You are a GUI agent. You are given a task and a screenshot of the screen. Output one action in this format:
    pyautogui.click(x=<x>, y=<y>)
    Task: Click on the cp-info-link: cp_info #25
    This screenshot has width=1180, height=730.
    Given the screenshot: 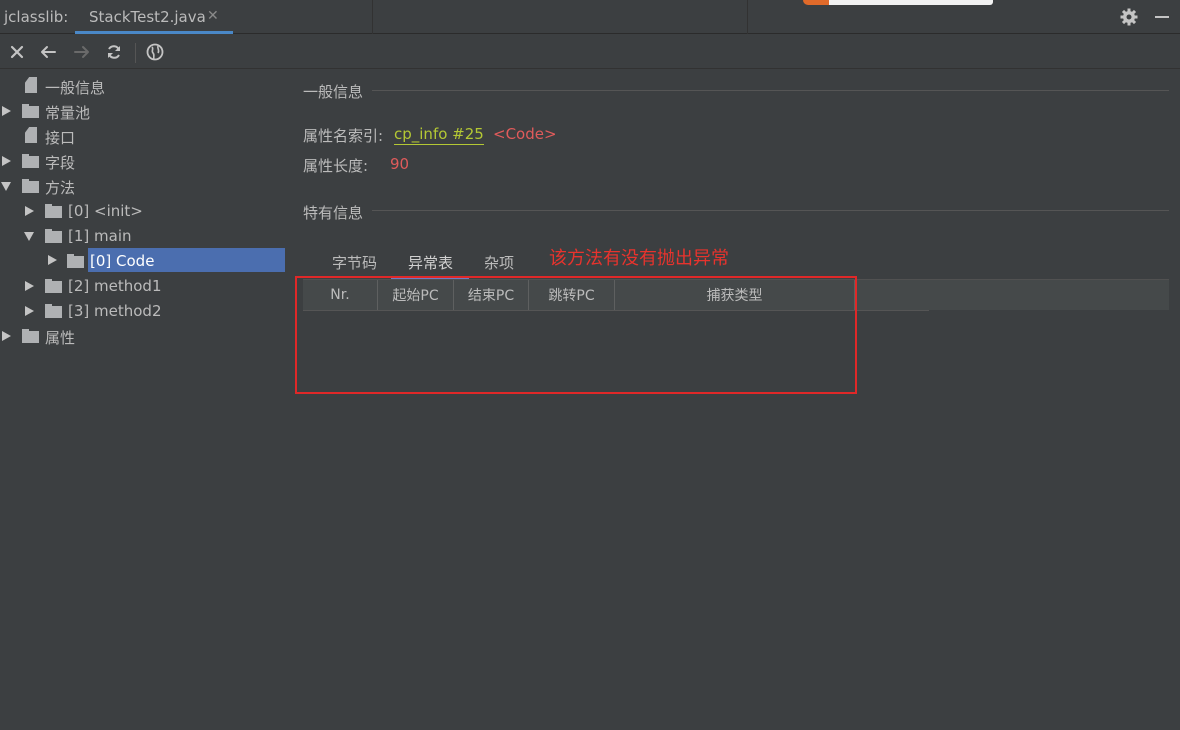 What is the action you would take?
    pyautogui.click(x=439, y=135)
    